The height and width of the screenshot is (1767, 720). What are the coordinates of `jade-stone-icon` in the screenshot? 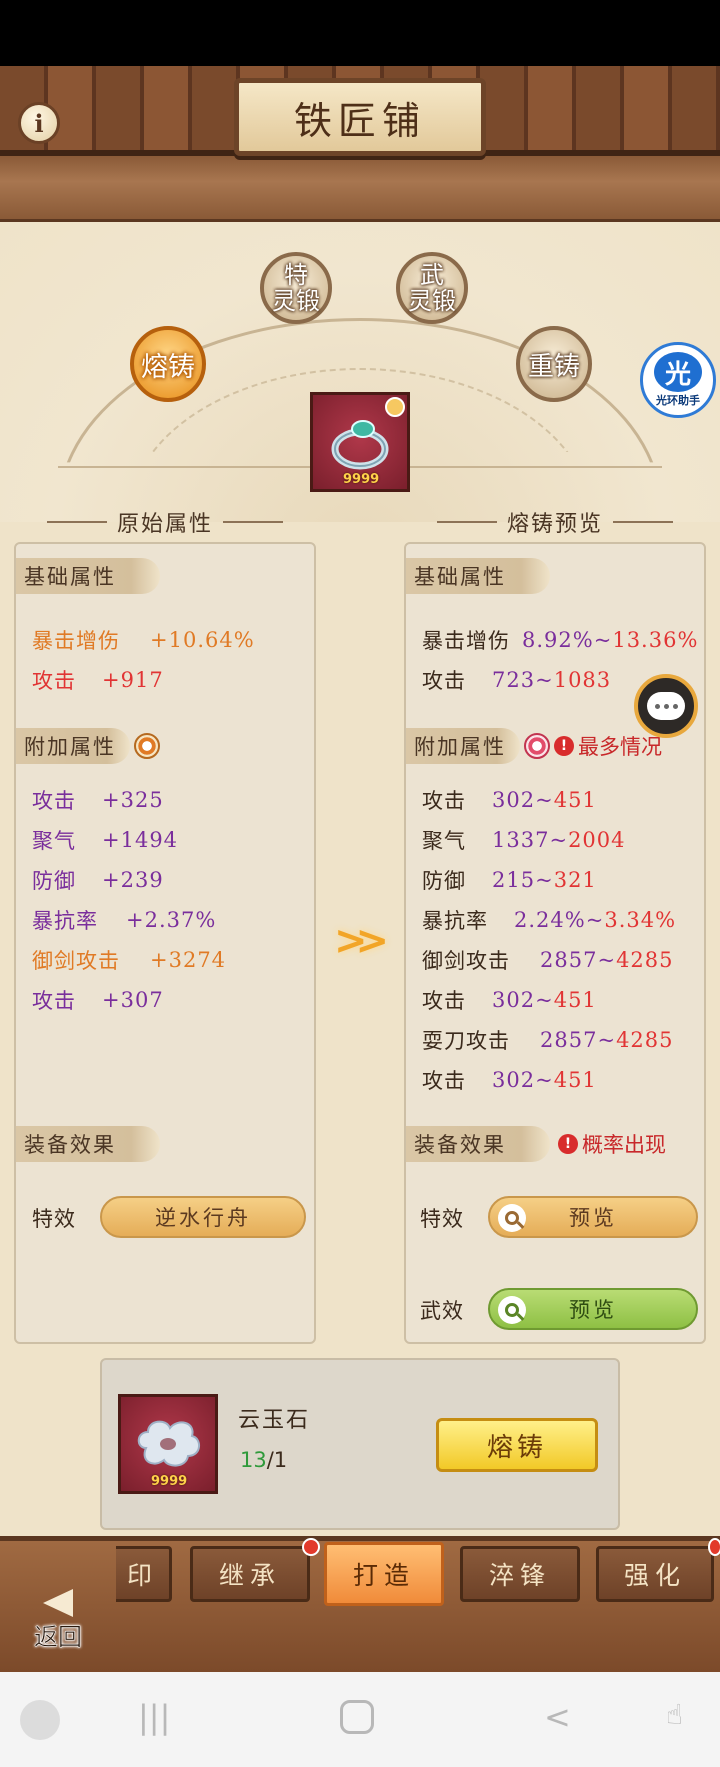 It's located at (168, 1443).